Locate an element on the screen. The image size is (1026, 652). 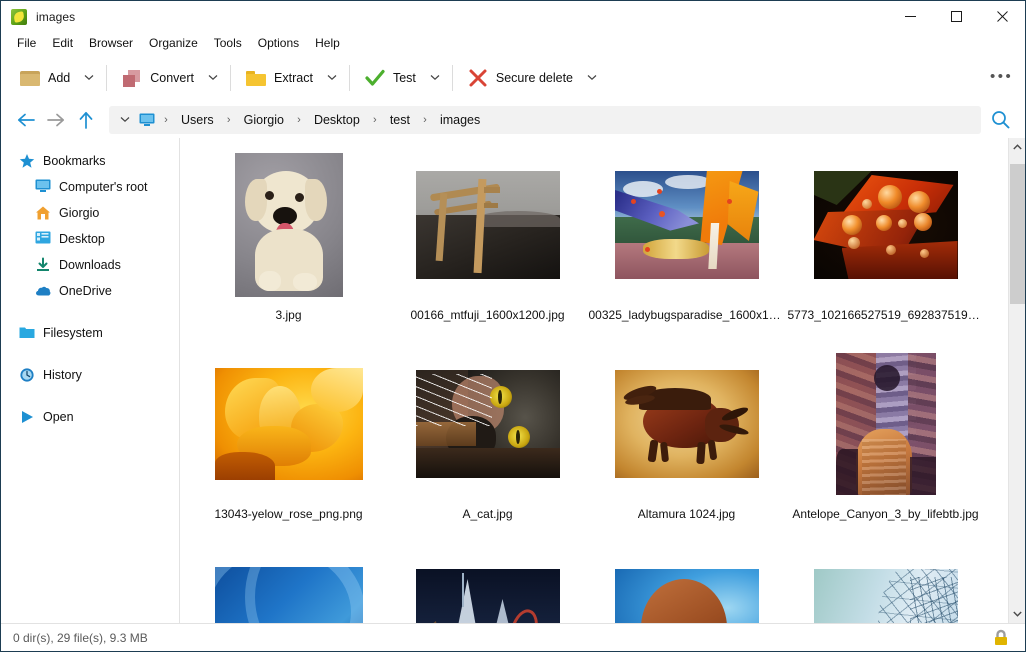
menu-help: Help is located at coordinates (327, 43).